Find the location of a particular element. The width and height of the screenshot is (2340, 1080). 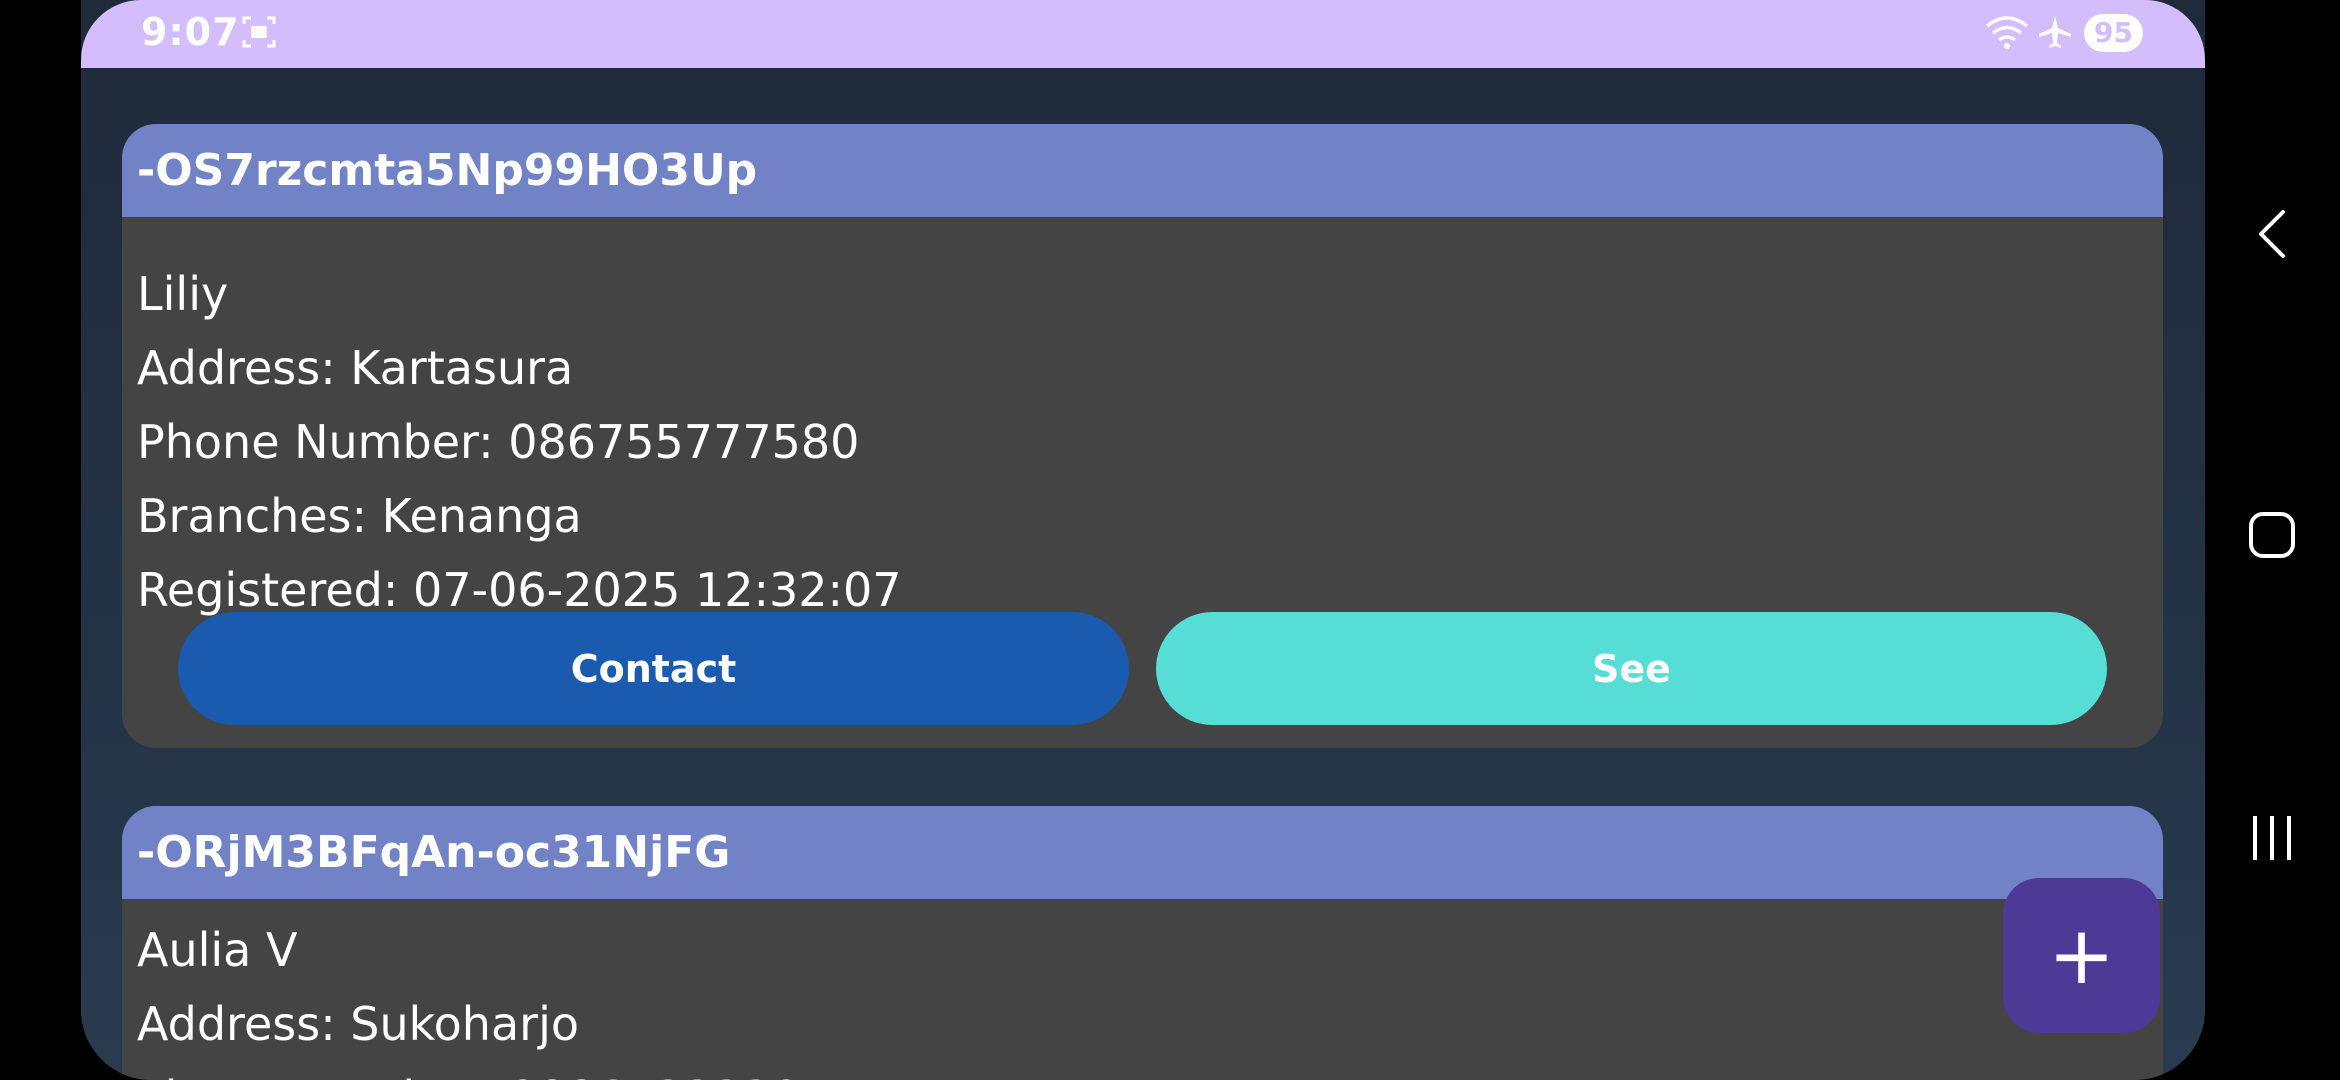

plus-icon: + is located at coordinates (2081, 955).